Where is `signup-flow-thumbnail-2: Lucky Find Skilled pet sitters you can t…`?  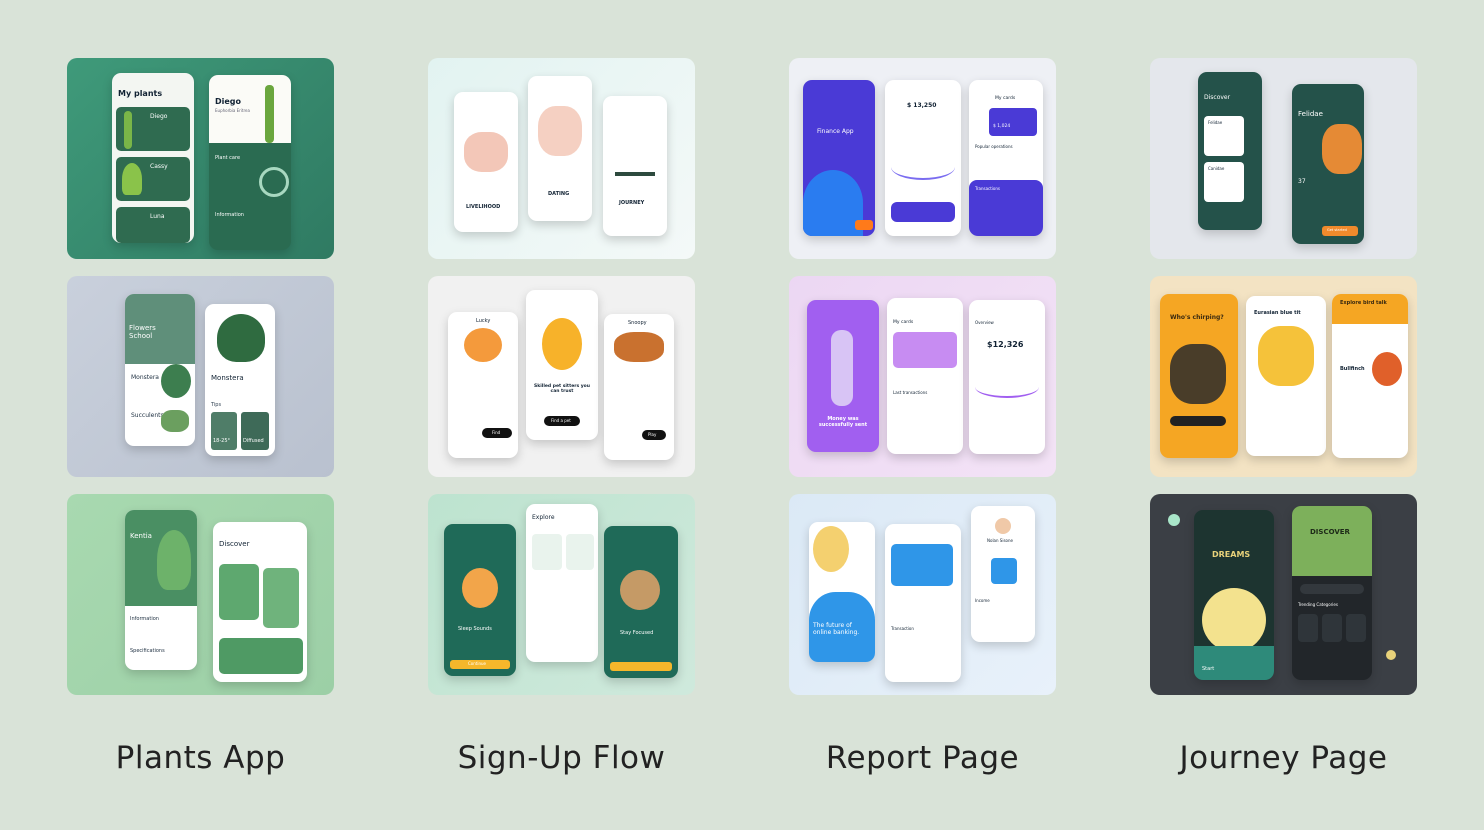 signup-flow-thumbnail-2: Lucky Find Skilled pet sitters you can t… is located at coordinates (561, 376).